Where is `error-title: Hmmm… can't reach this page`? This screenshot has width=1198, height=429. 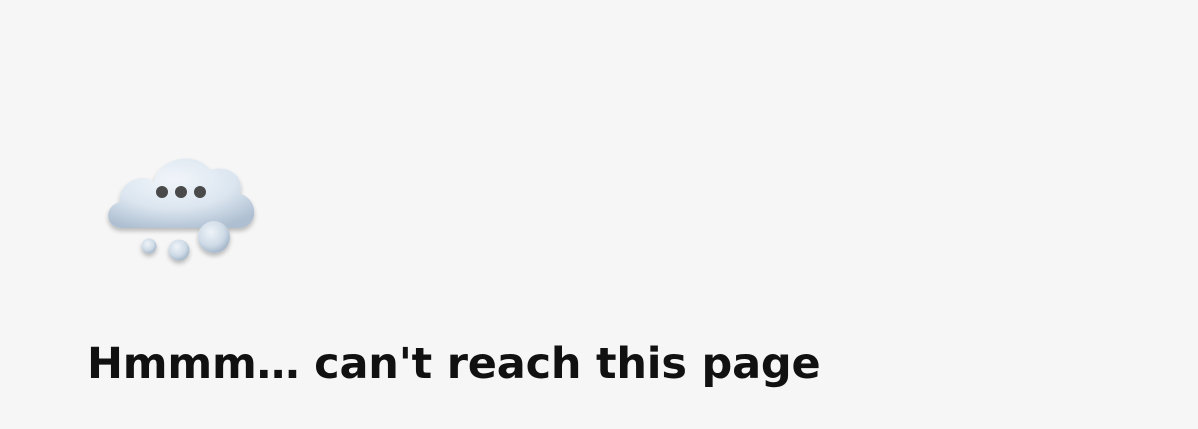
error-title: Hmmm… can't reach this page is located at coordinates (454, 364).